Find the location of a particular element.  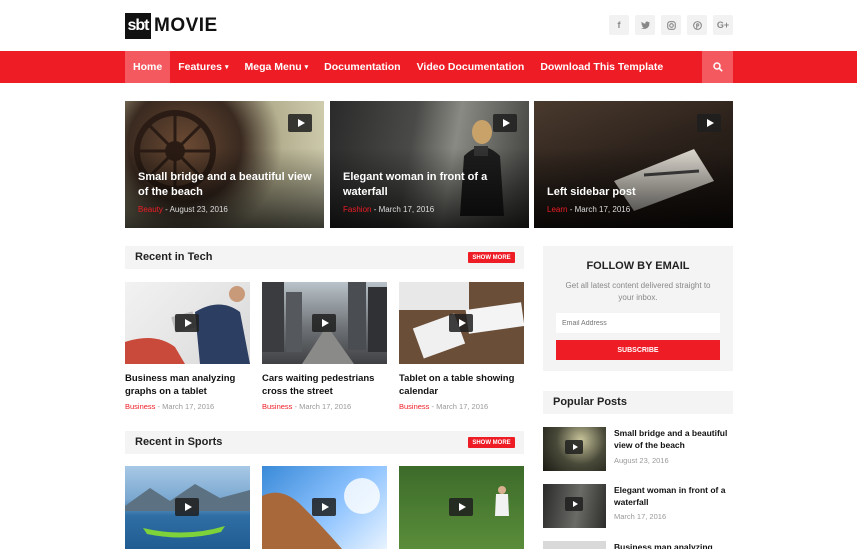

section-header-tech: Recent in Tech SHOW MORE is located at coordinates (324, 257).